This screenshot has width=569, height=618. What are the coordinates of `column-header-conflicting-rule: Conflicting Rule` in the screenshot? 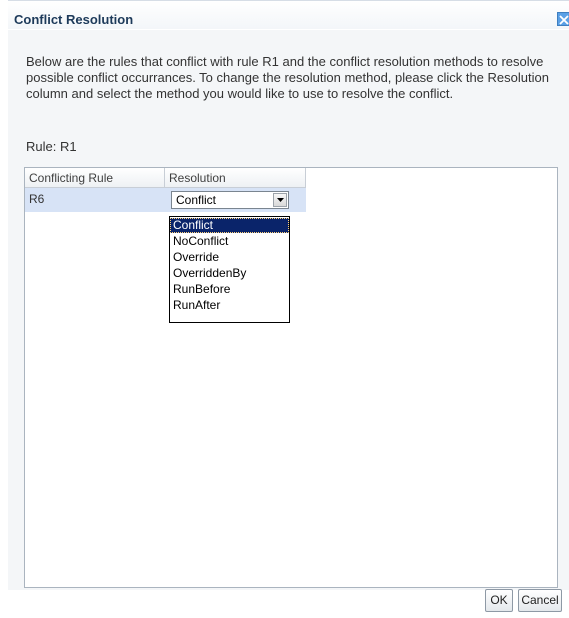 It's located at (95, 178).